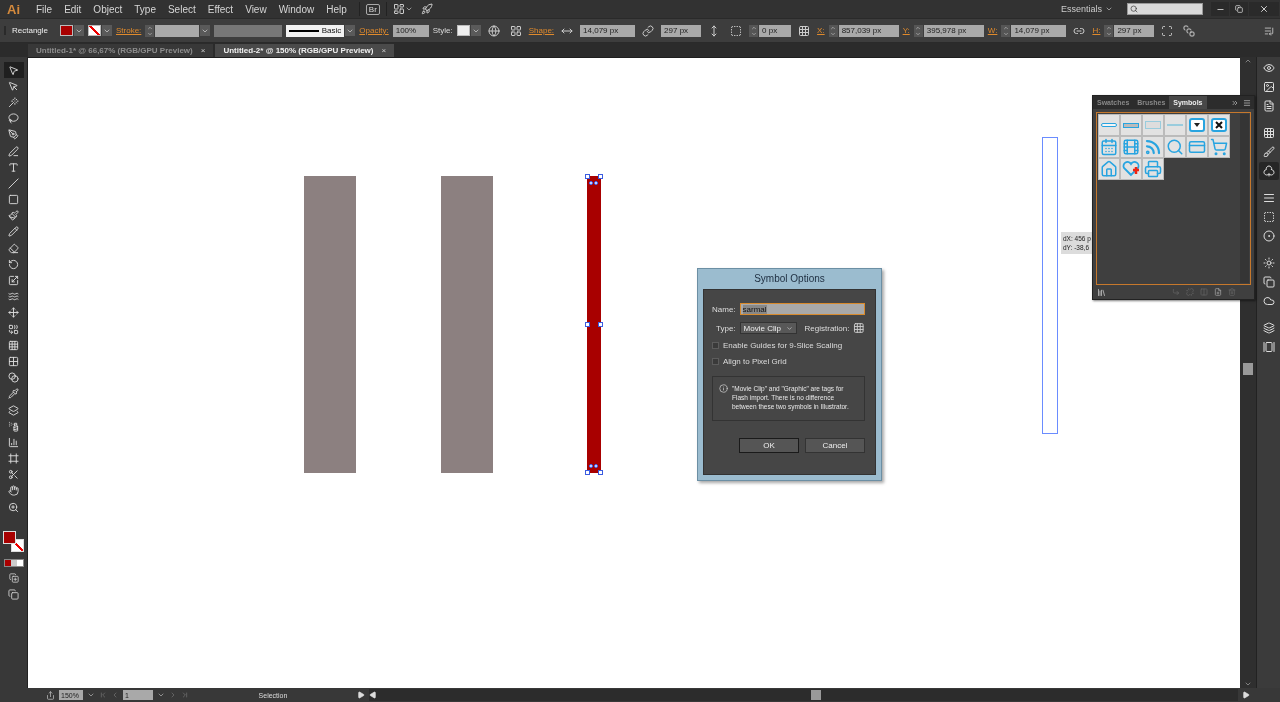  I want to click on profile-dropdown, so click(248, 30).